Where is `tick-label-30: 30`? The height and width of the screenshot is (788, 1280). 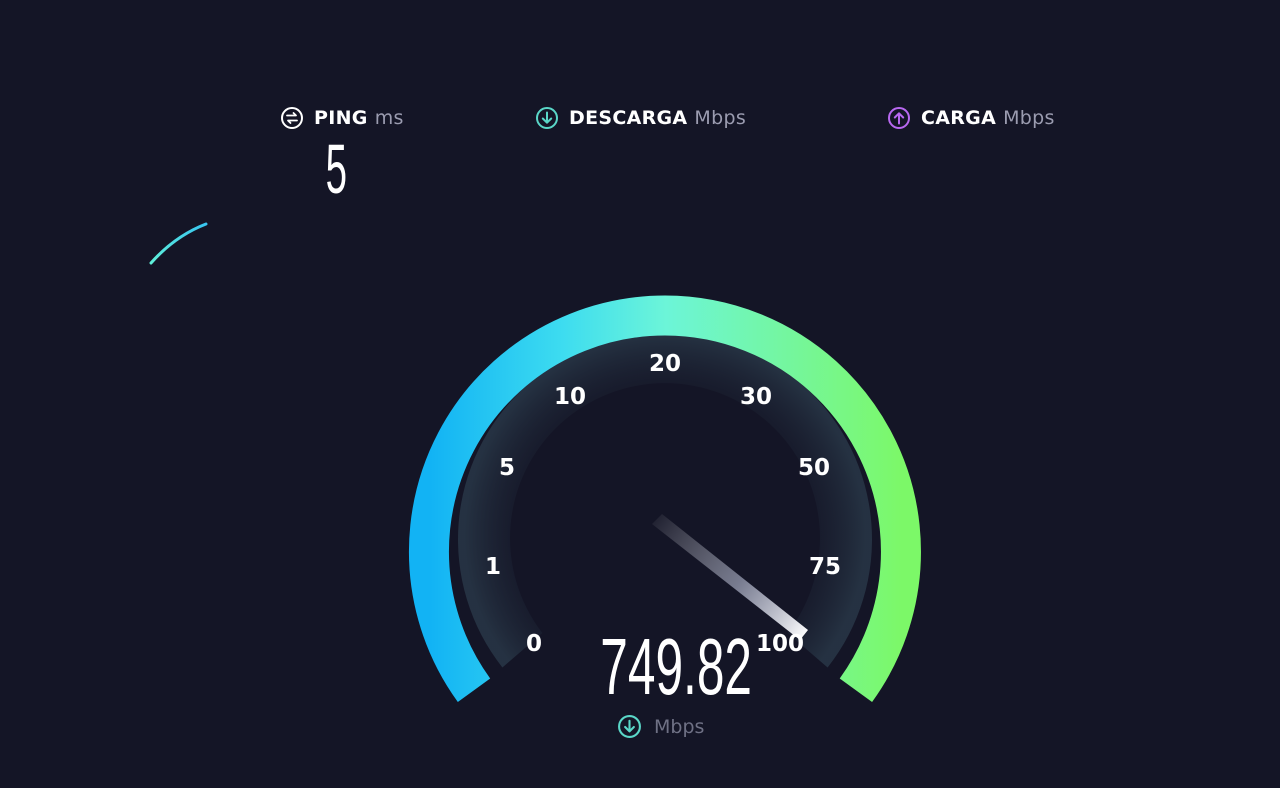
tick-label-30: 30 is located at coordinates (756, 397).